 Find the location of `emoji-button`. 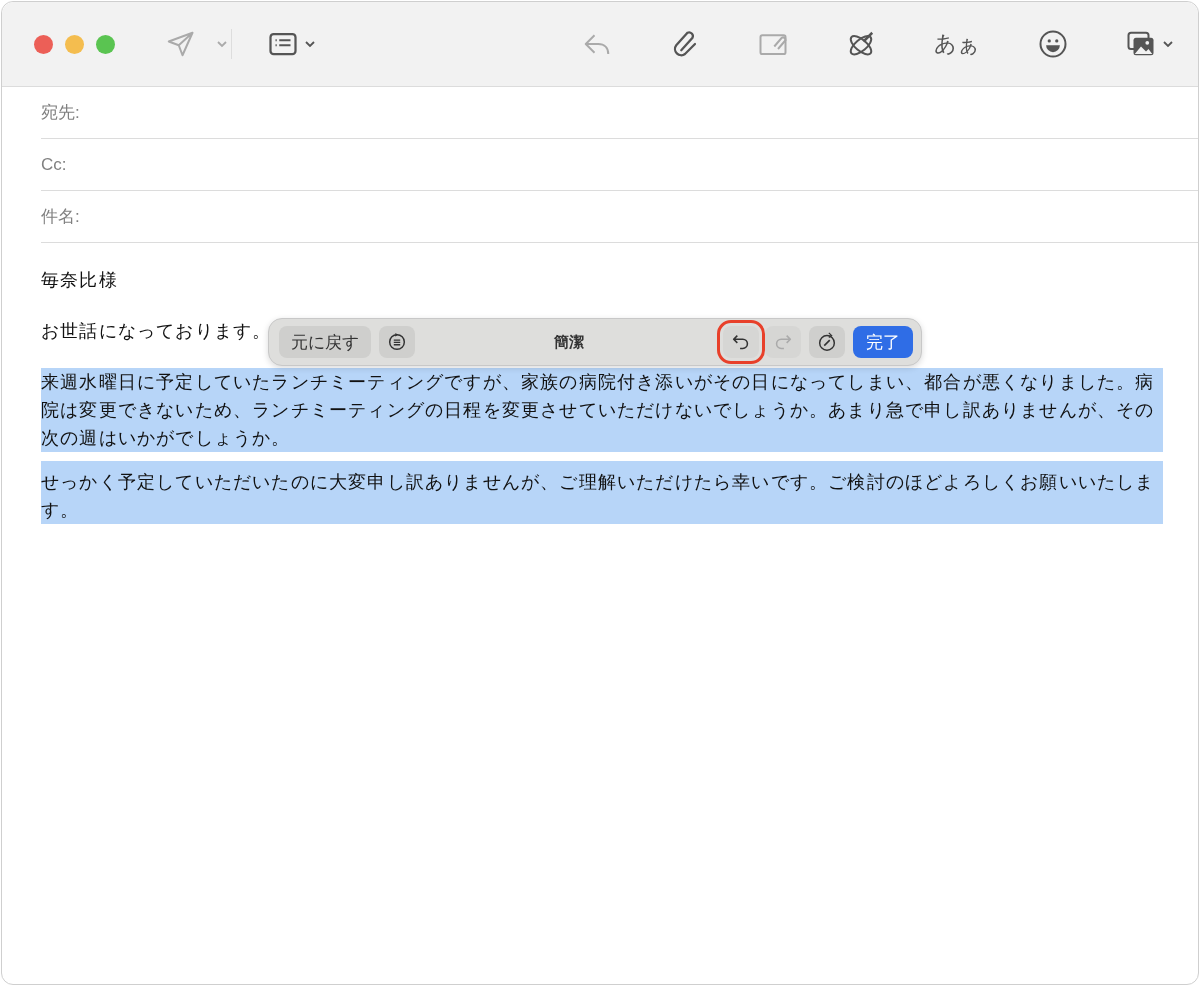

emoji-button is located at coordinates (1053, 44).